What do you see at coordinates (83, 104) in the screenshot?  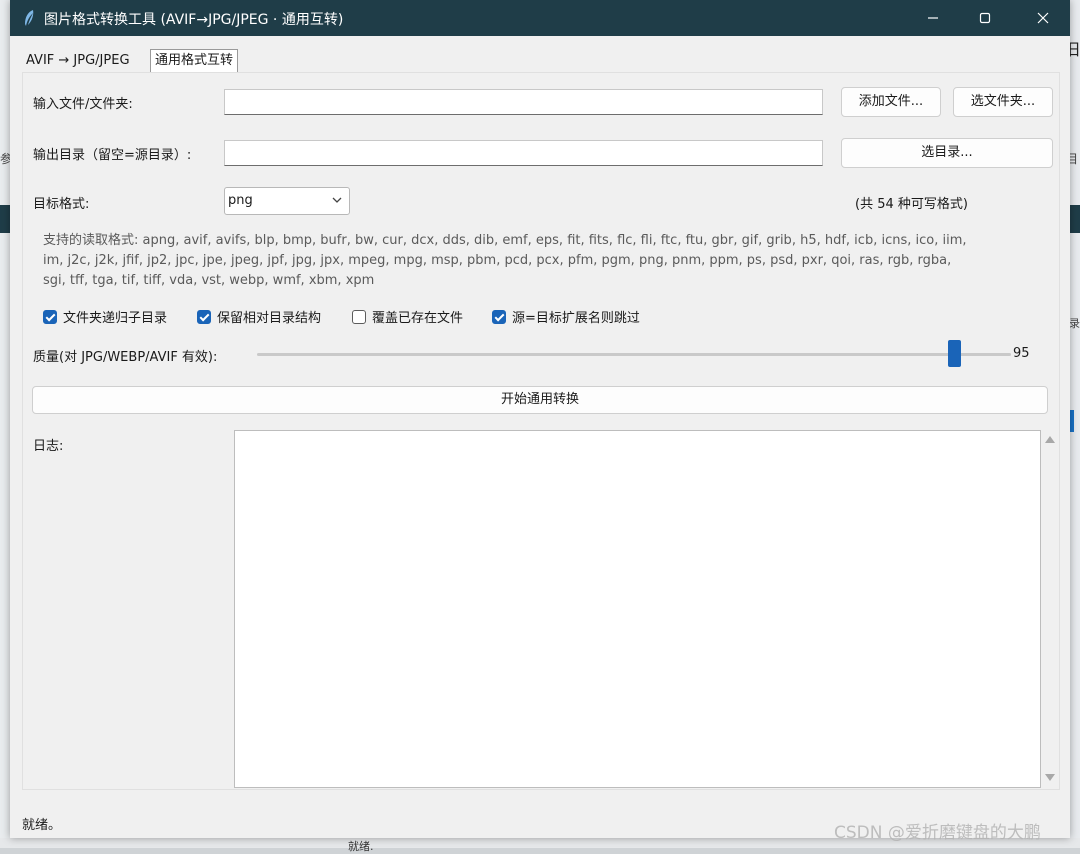 I see `input-label: 输入文件/文件夹:` at bounding box center [83, 104].